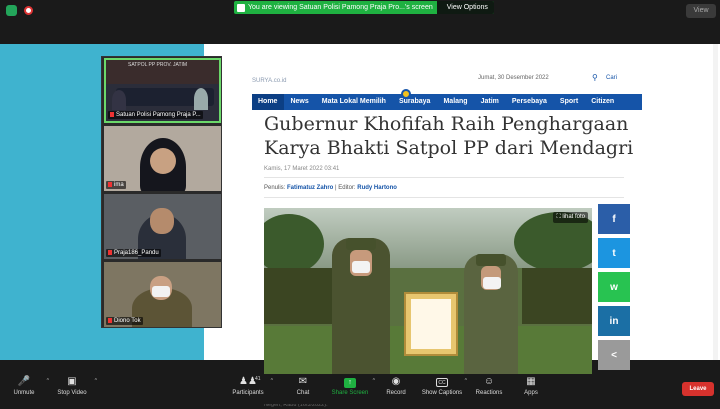 Image resolution: width=720 pixels, height=409 pixels. I want to click on stop-video-button: ▣ Stop Video ^, so click(72, 386).